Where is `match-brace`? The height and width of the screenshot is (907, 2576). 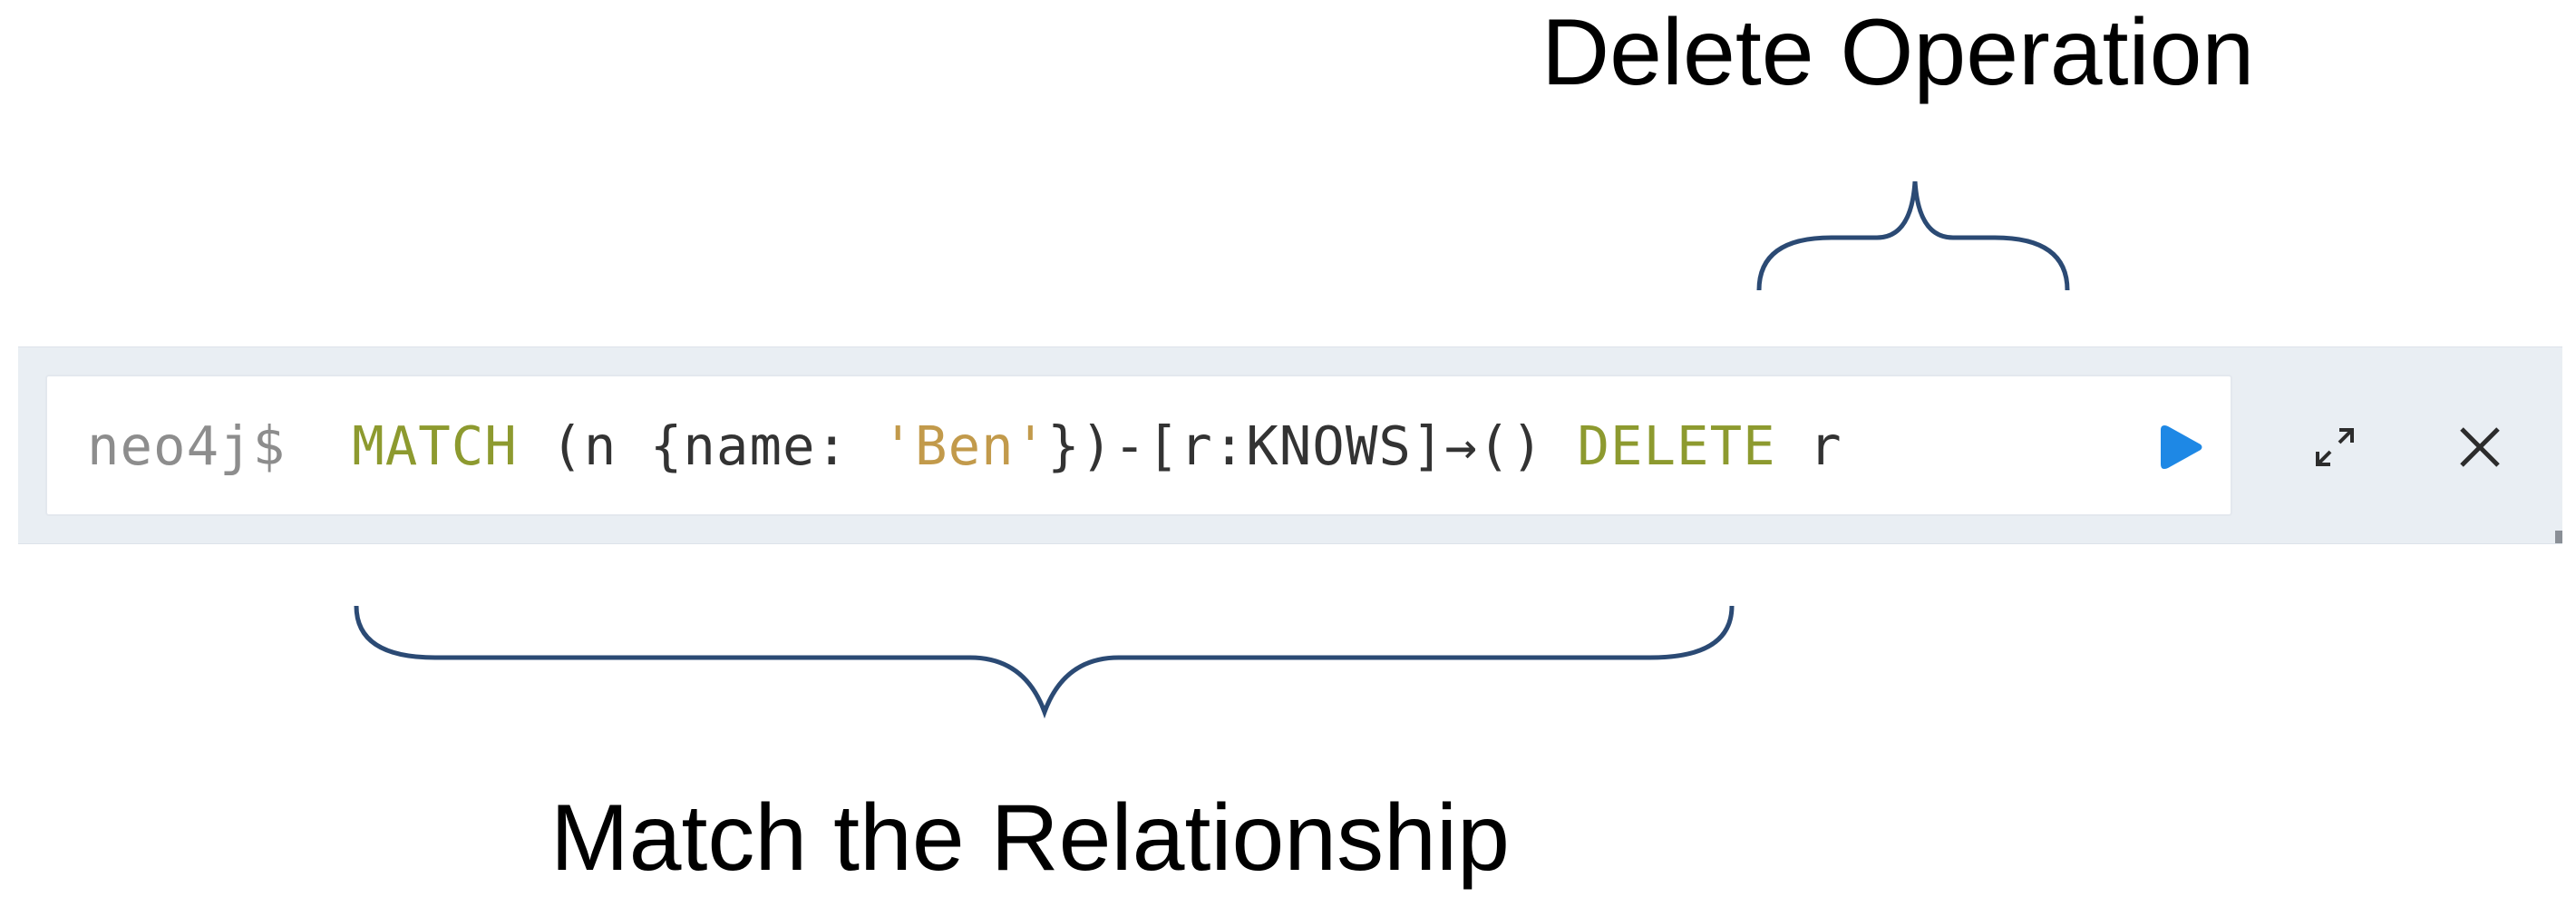
match-brace is located at coordinates (1044, 662).